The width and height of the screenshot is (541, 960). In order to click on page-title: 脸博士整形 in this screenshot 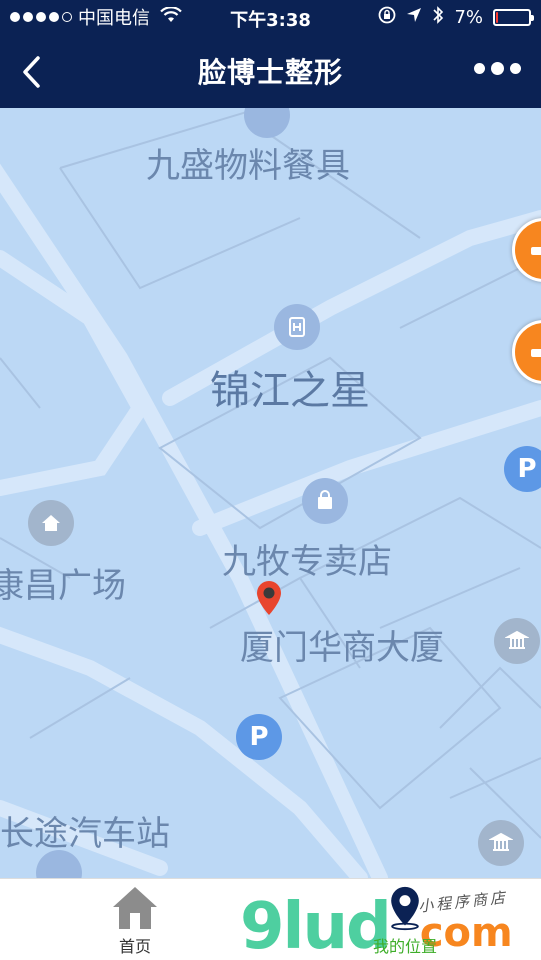, I will do `click(270, 72)`.